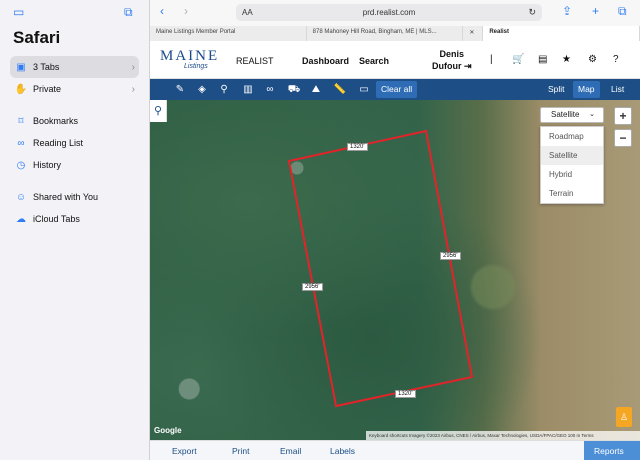  I want to click on map-type-option-hybrid: Hybrid, so click(572, 174).